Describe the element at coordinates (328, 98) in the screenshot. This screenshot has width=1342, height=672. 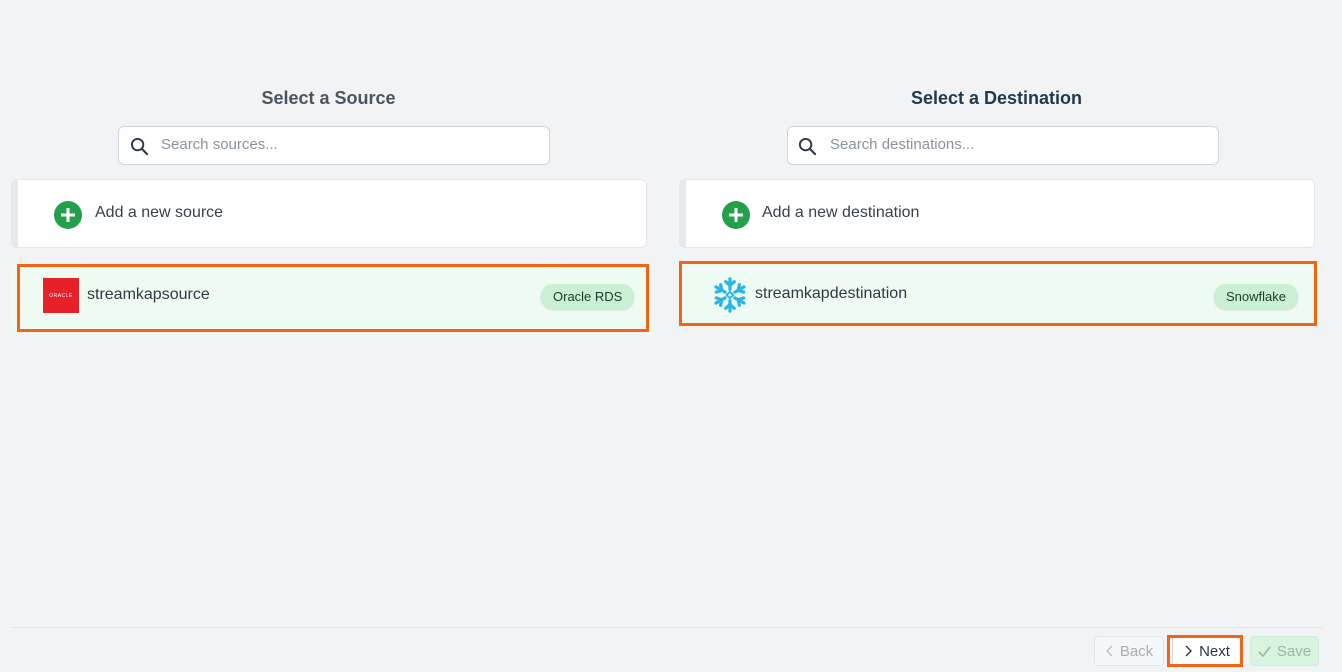
I see `source-title: Select a Source` at that location.